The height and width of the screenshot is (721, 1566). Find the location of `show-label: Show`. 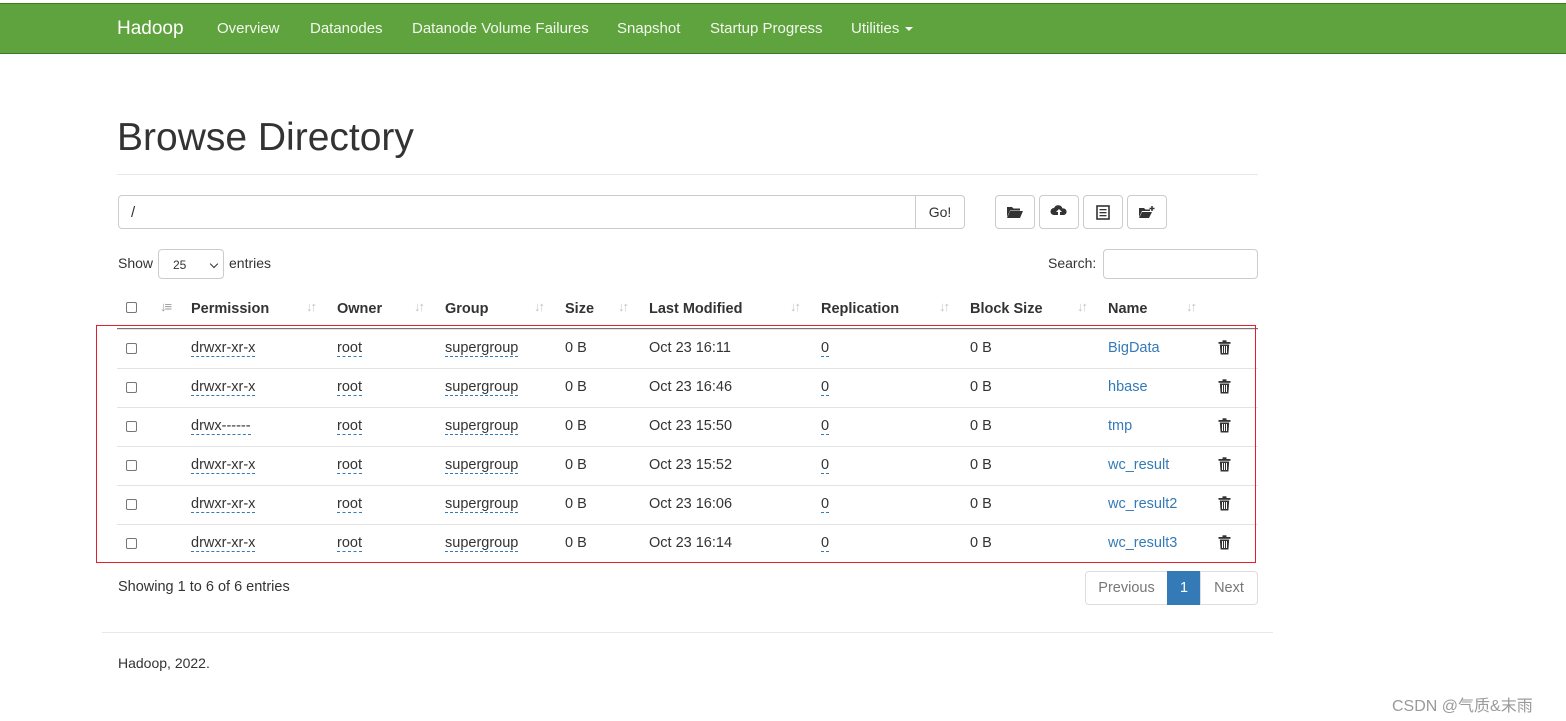

show-label: Show is located at coordinates (136, 263).